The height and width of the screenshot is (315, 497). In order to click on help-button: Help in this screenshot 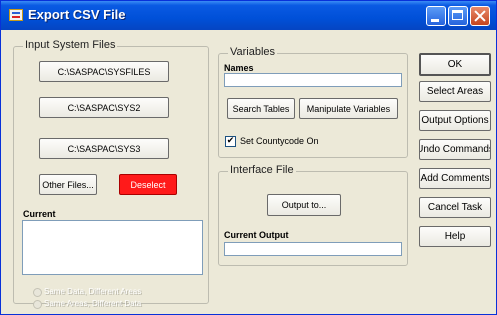, I will do `click(455, 236)`.